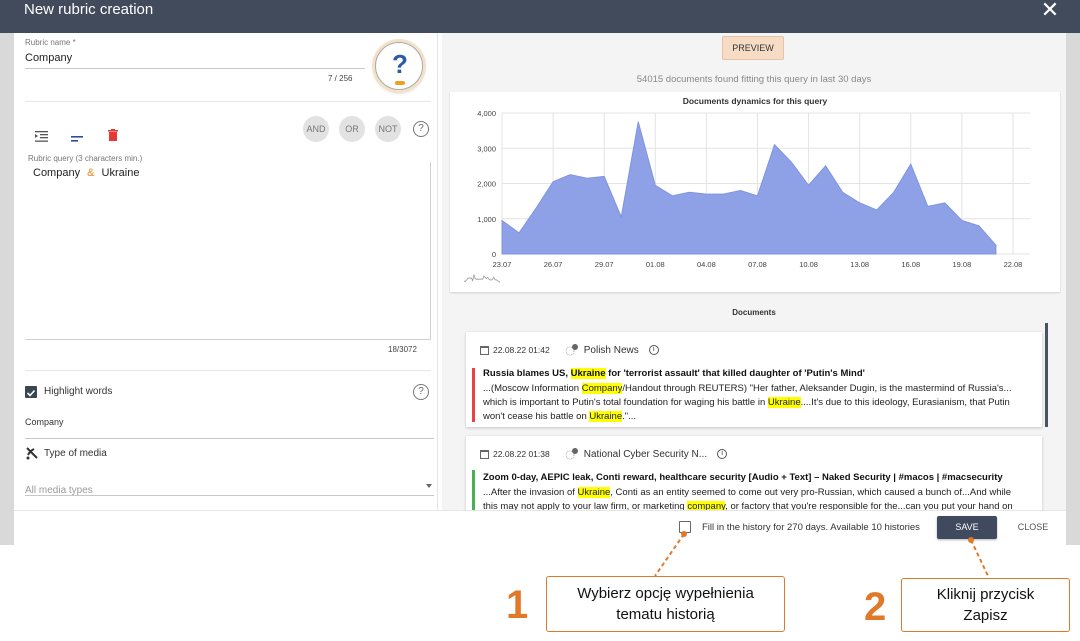 Image resolution: width=1080 pixels, height=641 pixels. Describe the element at coordinates (985, 605) in the screenshot. I see `step-2-callout: Kliknij przycisk Zapisz` at that location.